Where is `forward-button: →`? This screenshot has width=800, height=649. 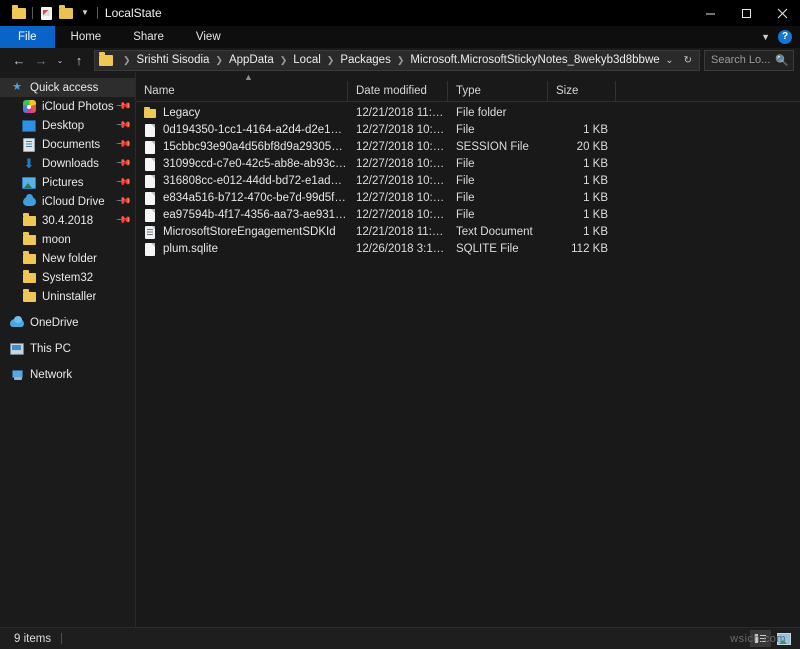 forward-button: → is located at coordinates (41, 60).